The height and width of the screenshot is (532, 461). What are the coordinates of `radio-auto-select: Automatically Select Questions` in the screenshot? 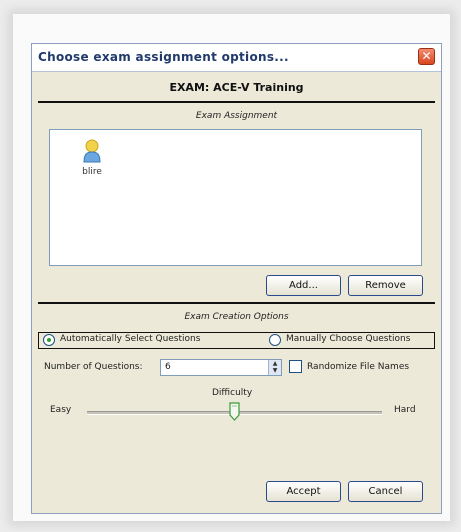 It's located at (143, 341).